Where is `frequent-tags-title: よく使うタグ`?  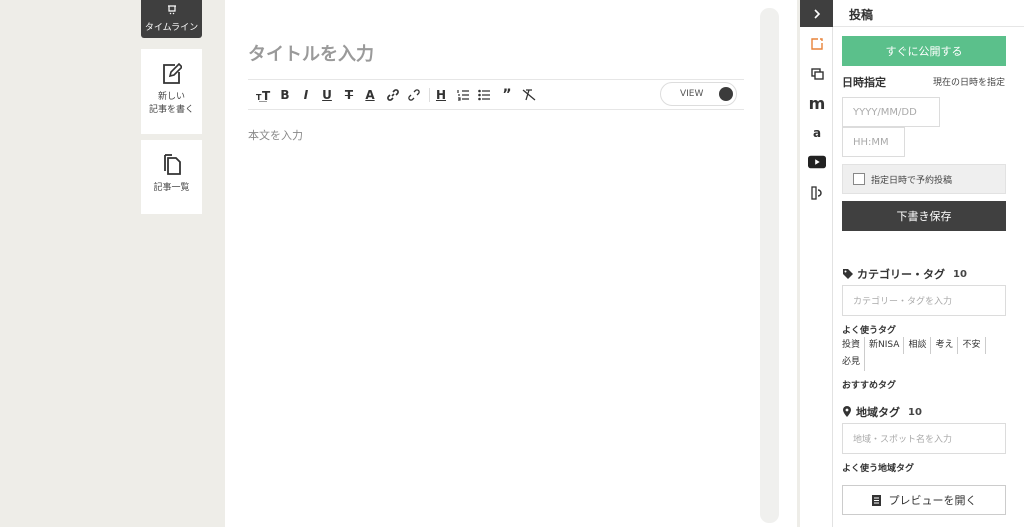 frequent-tags-title: よく使うタグ is located at coordinates (869, 331).